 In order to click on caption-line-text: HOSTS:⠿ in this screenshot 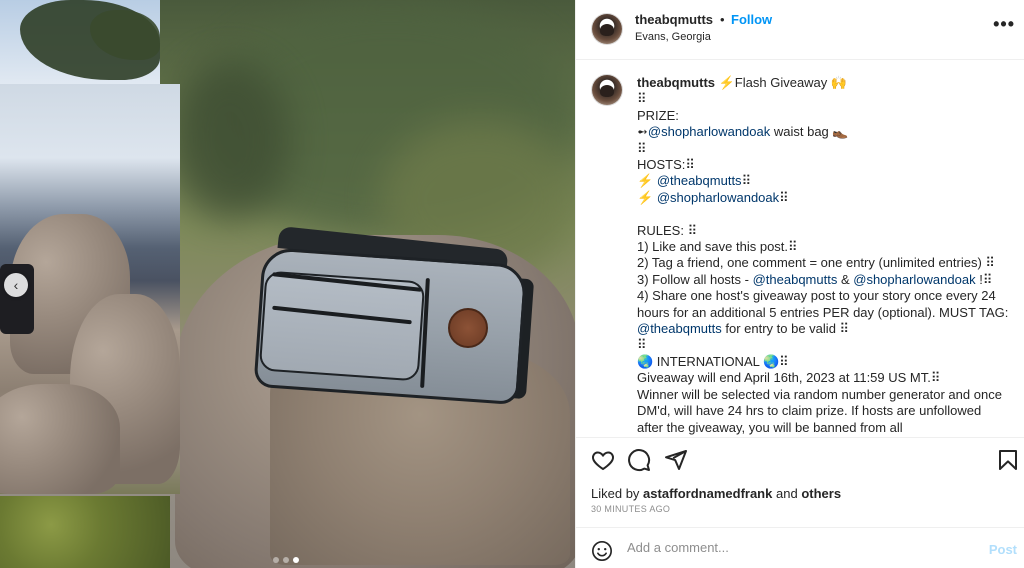, I will do `click(666, 165)`.